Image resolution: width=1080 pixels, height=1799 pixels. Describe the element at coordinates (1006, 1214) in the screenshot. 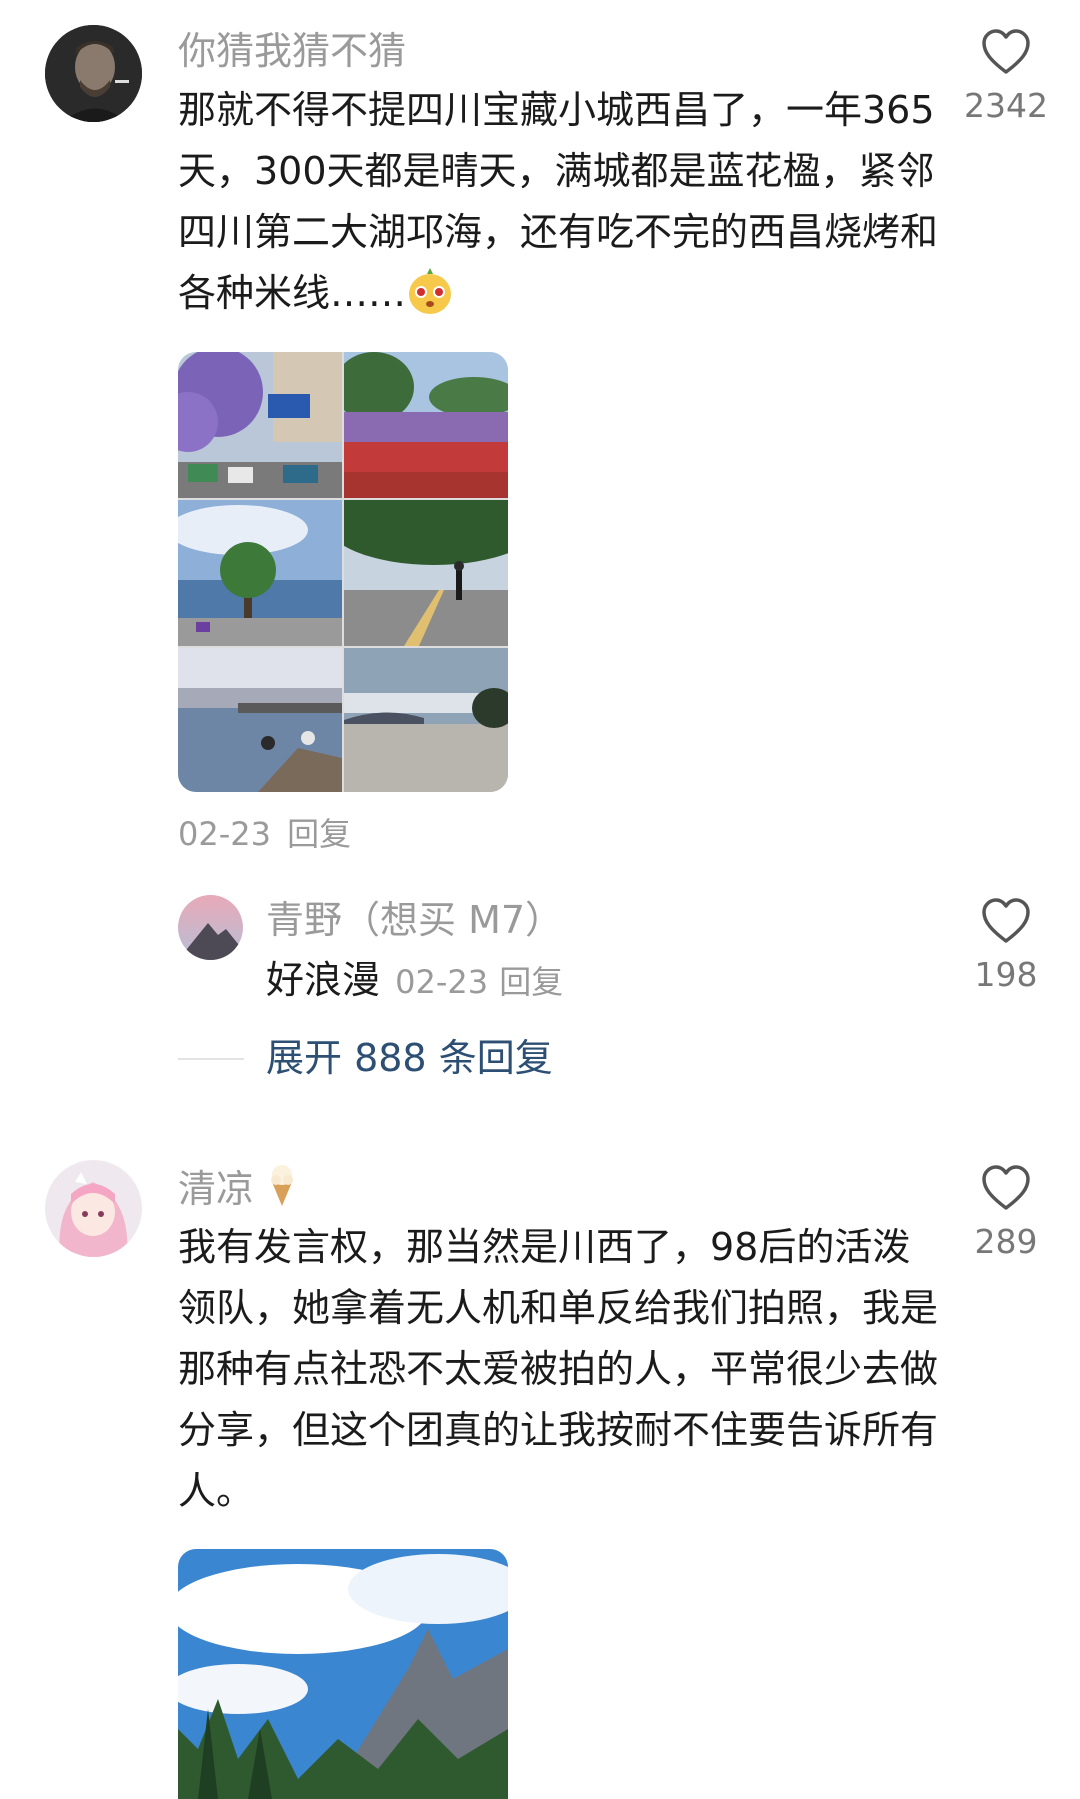

I see `like-button: 289` at that location.